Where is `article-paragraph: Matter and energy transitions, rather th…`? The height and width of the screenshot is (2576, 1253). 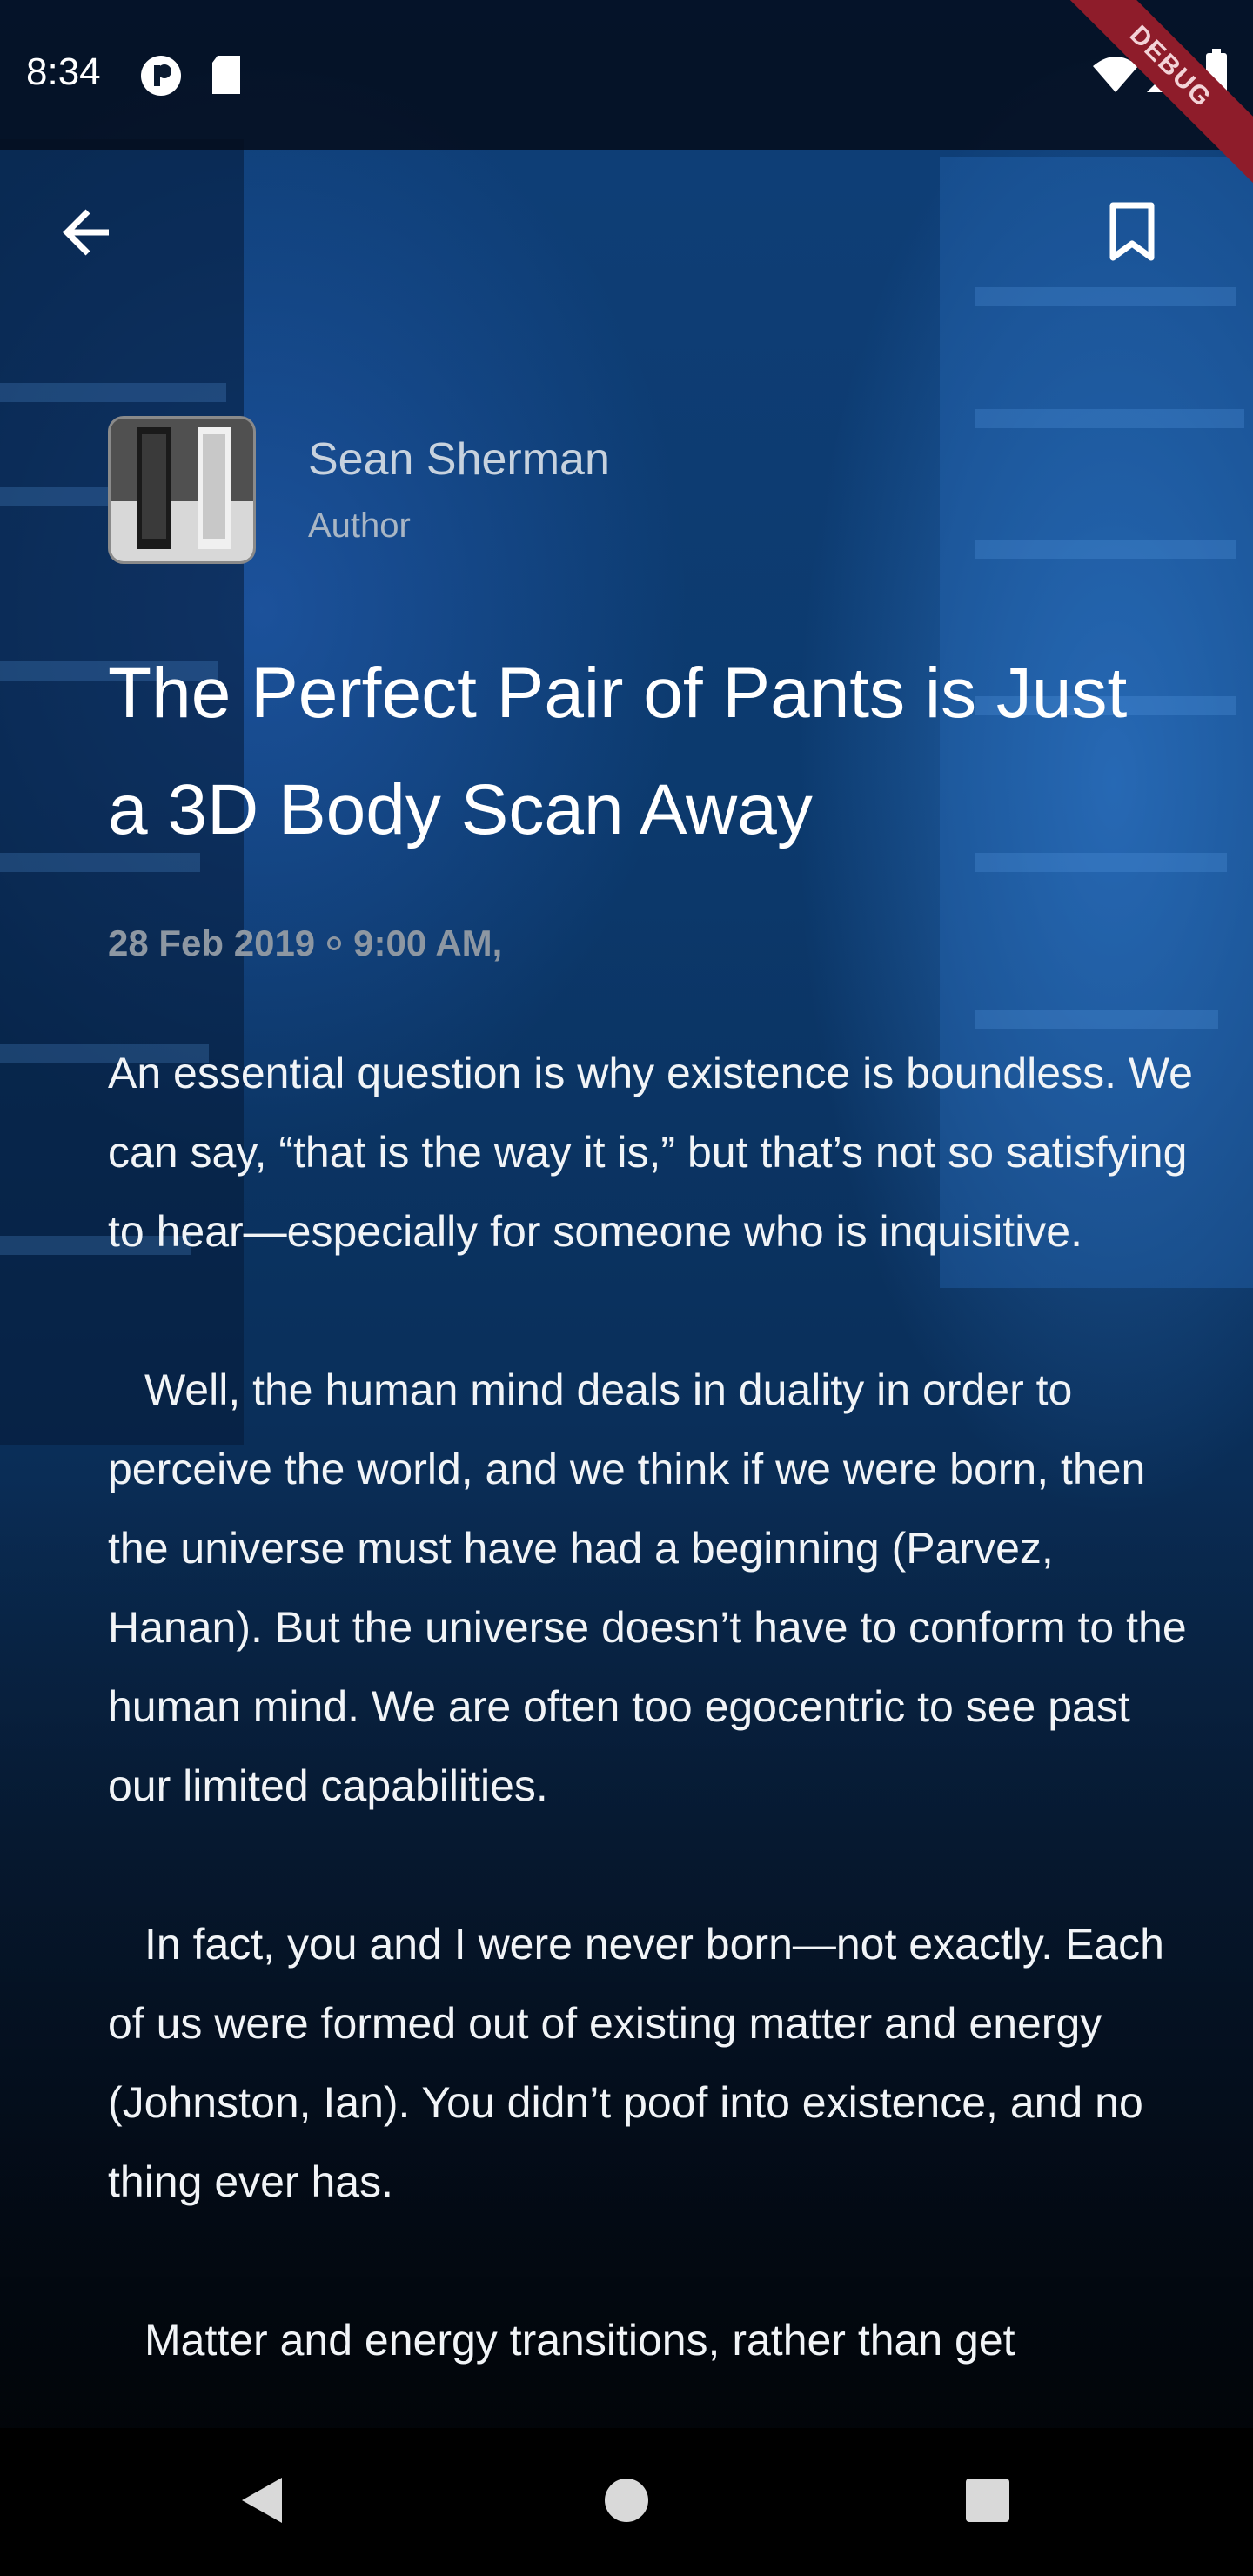 article-paragraph: Matter and energy transitions, rather th… is located at coordinates (579, 2340).